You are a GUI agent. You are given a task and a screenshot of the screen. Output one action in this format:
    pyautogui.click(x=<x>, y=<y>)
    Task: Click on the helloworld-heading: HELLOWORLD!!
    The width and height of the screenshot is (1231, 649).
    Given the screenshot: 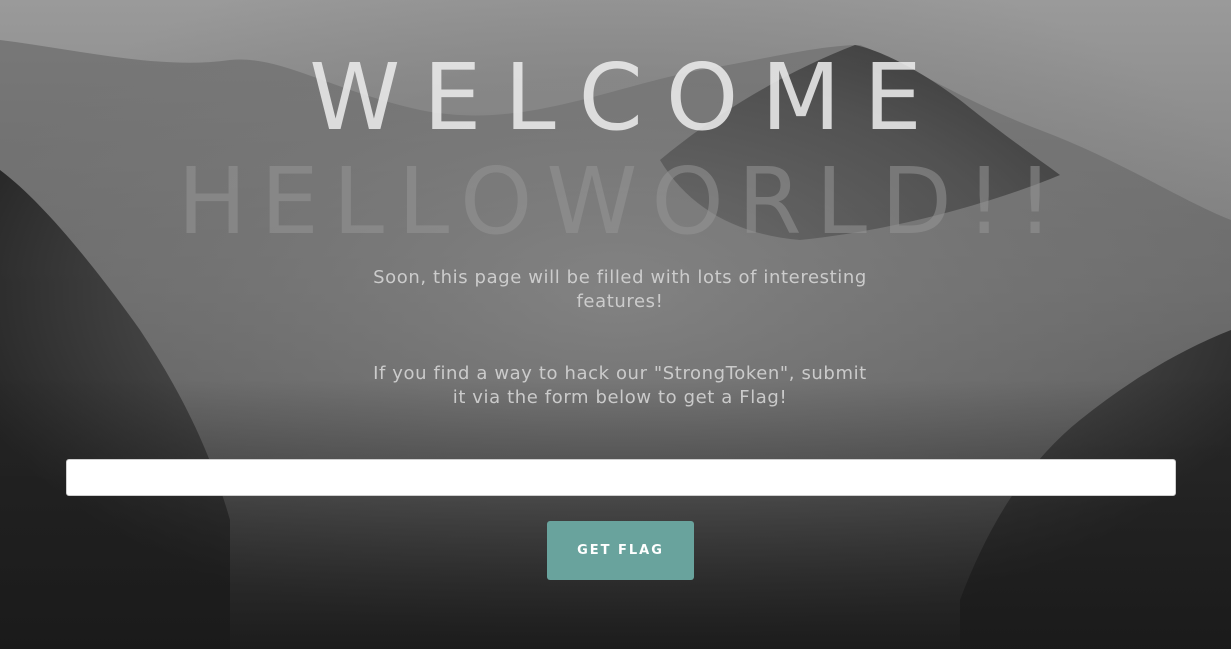 What is the action you would take?
    pyautogui.click(x=622, y=201)
    